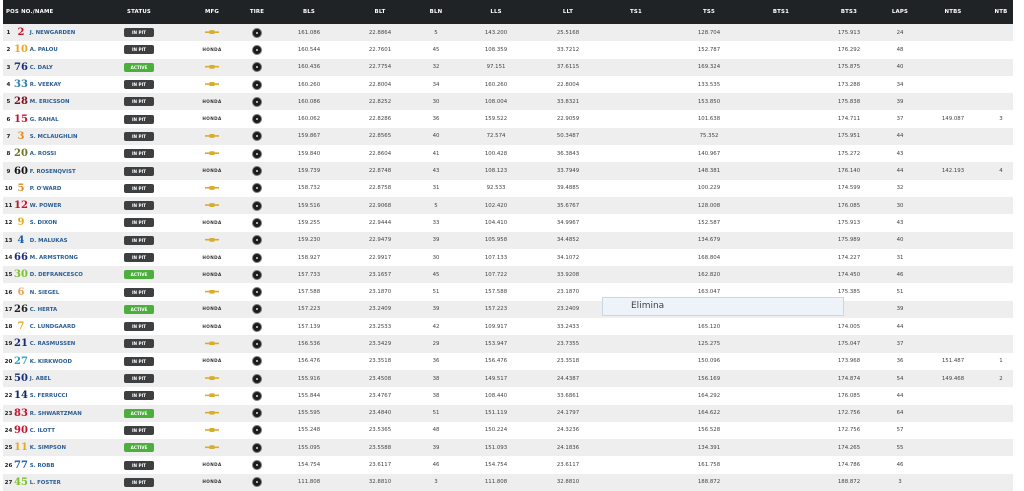 The width and height of the screenshot is (1024, 491). Describe the element at coordinates (53, 344) in the screenshot. I see `driver-name-link: C. RASMUSSEN` at that location.